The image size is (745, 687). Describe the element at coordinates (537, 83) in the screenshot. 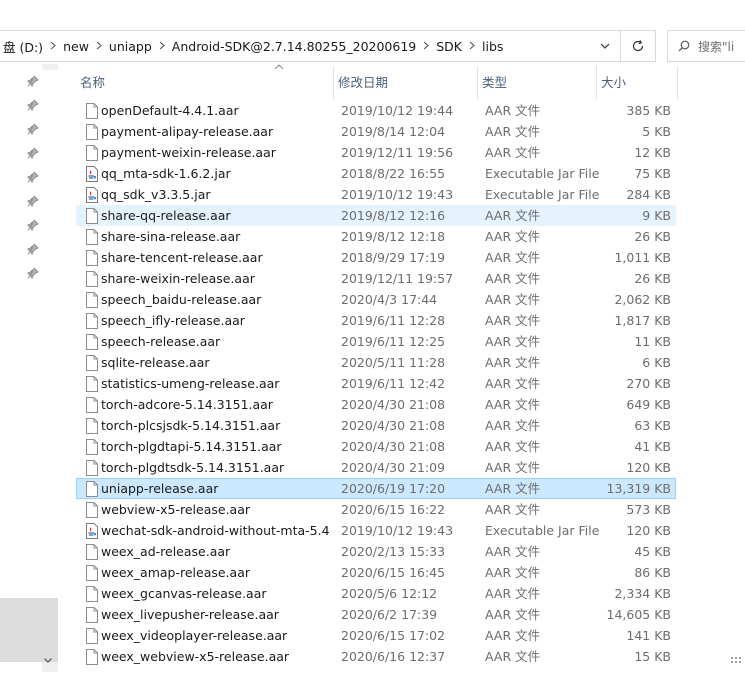

I see `column-type: 类型` at that location.